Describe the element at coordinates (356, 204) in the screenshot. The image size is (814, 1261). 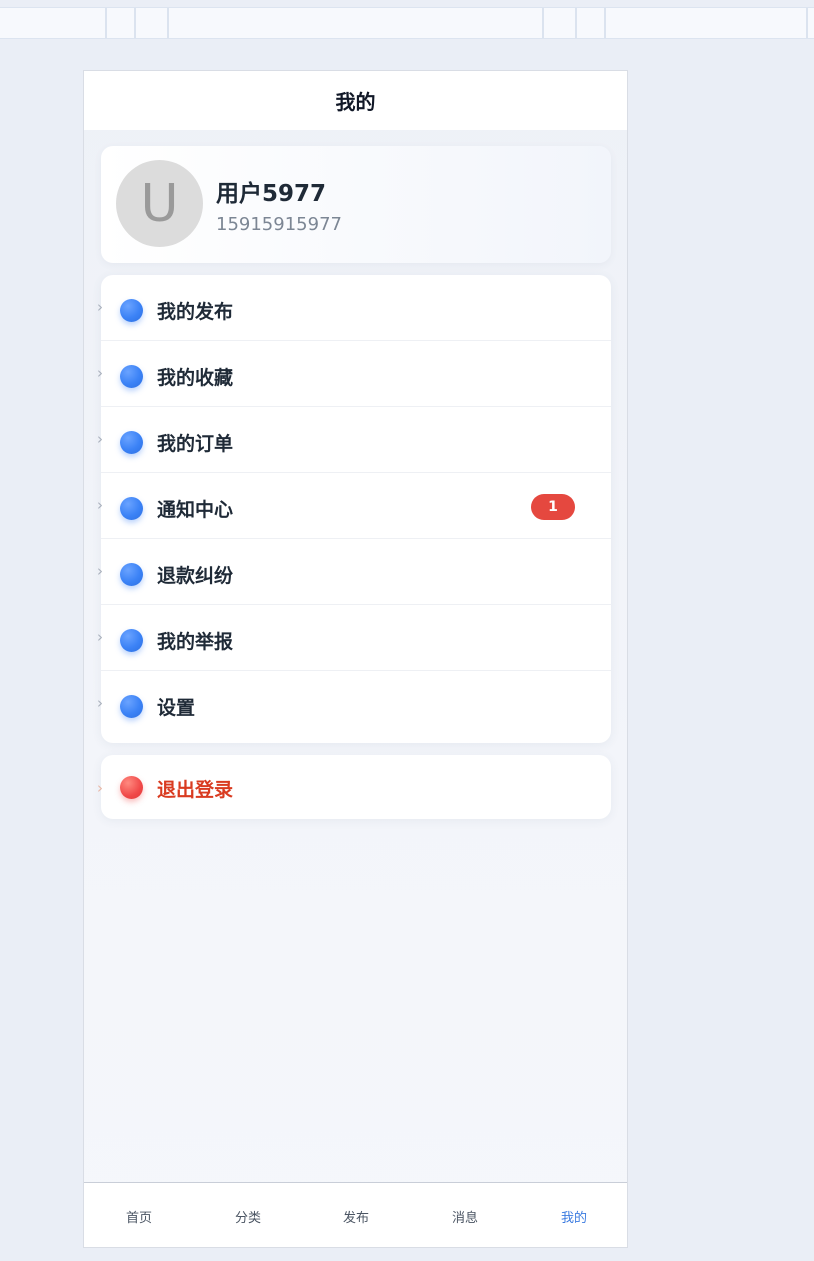
I see `profile-card: U 用户5977 15915915977` at that location.